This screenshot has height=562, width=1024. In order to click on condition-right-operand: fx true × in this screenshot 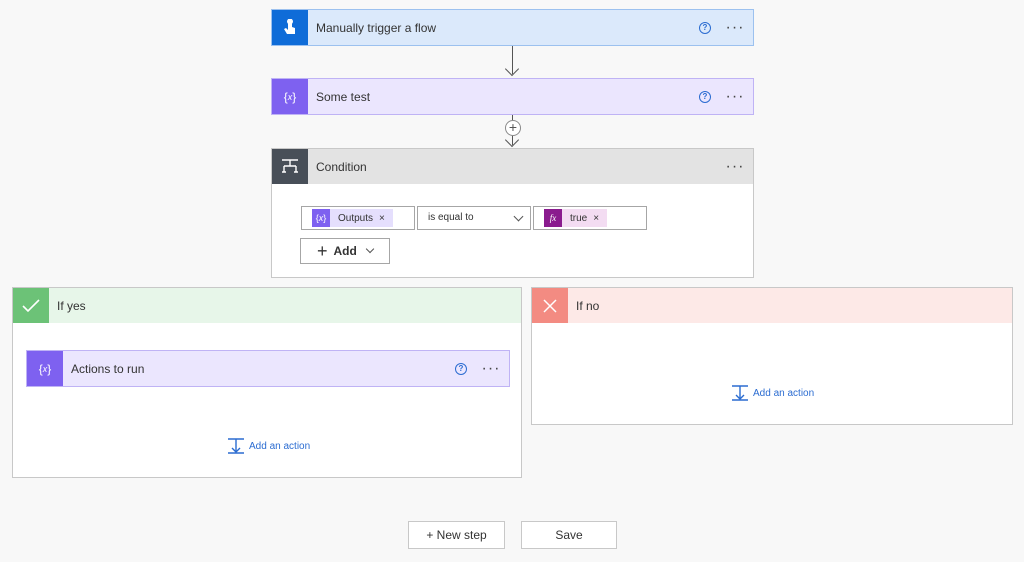, I will do `click(590, 218)`.